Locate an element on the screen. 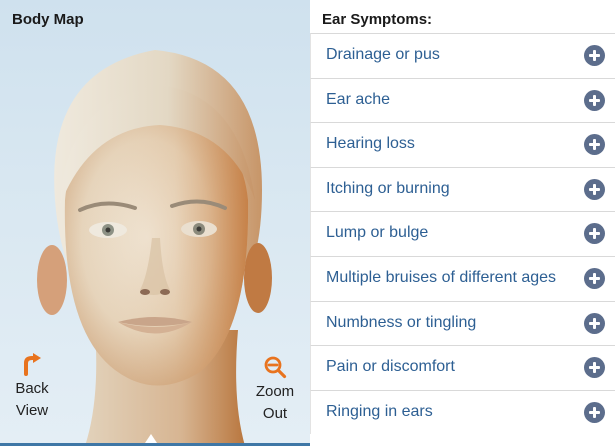 This screenshot has width=615, height=446. symptom-label: Numbness or tingling is located at coordinates (401, 322).